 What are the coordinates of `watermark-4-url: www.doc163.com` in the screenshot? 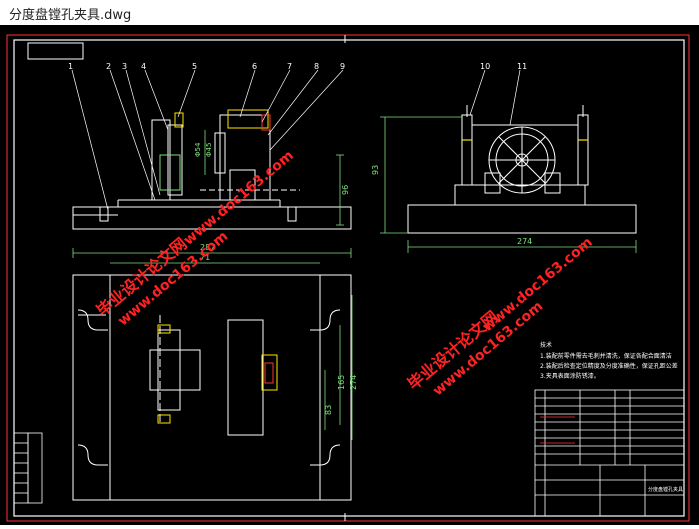 It's located at (538, 284).